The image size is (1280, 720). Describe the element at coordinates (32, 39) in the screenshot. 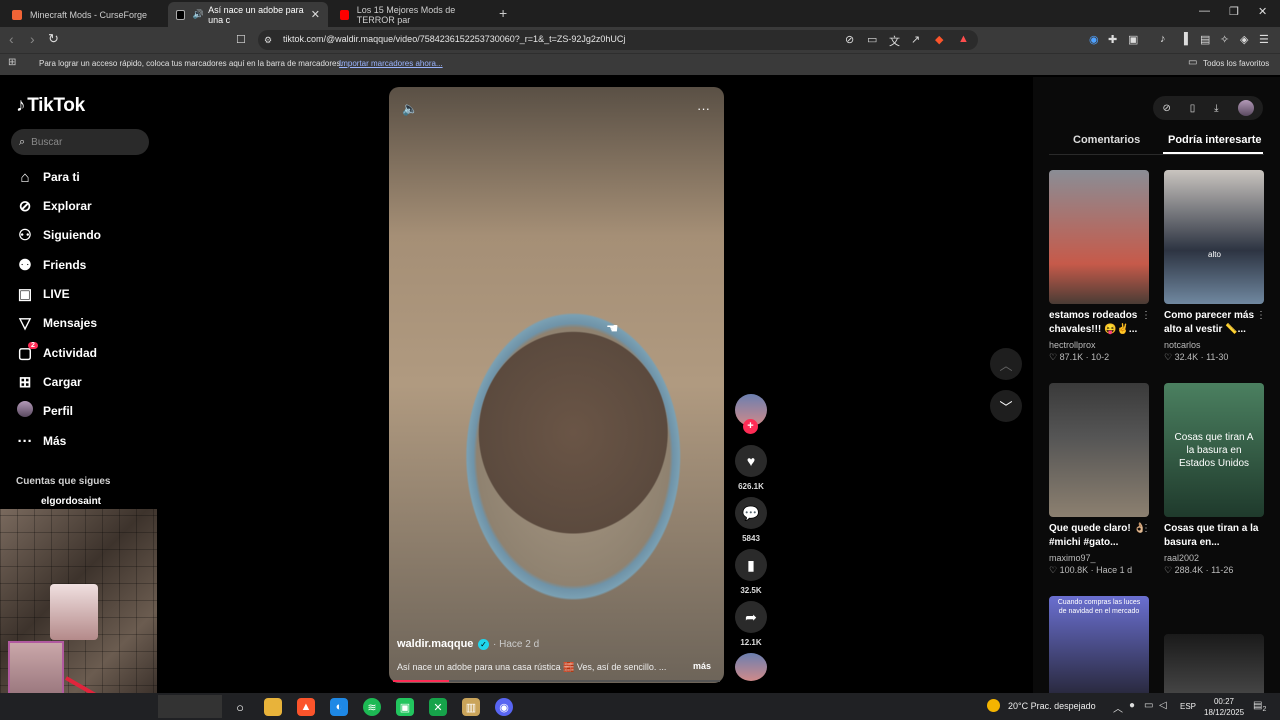

I see `forward-icon: ›` at that location.